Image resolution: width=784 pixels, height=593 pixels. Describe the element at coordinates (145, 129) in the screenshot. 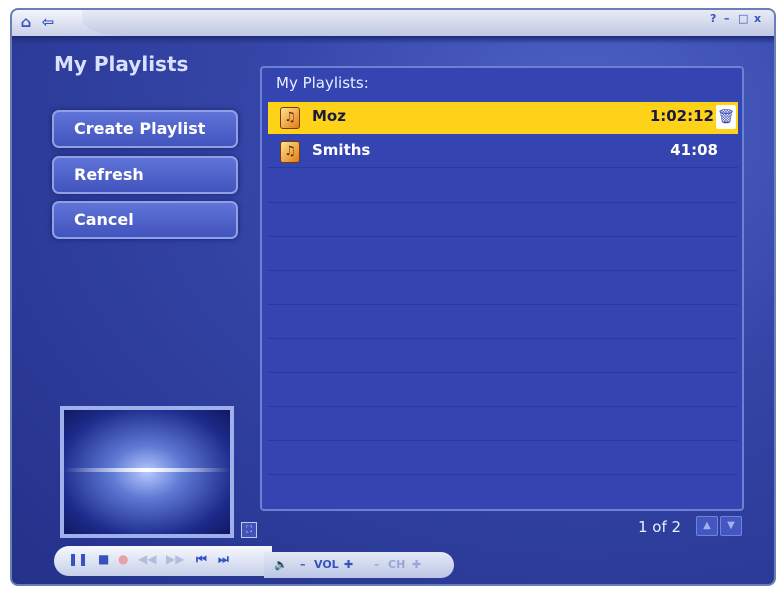

I see `create-playlist-button: Create Playlist` at that location.